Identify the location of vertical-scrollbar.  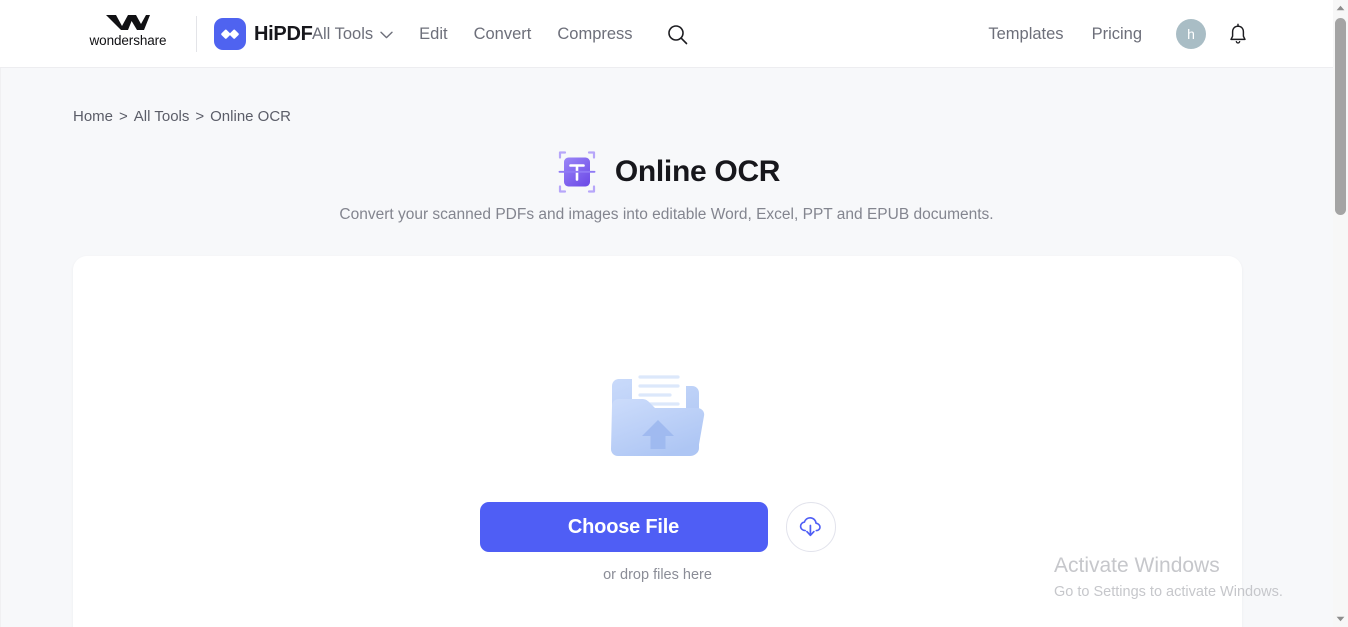
(1340, 313).